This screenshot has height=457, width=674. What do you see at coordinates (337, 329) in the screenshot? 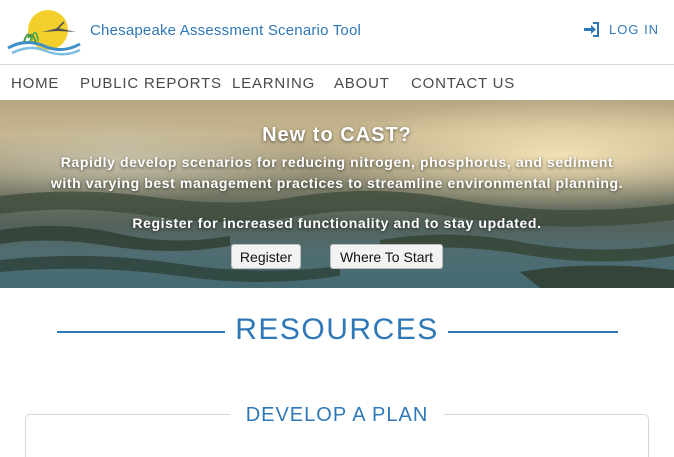
I see `resources-heading: RESOURCES` at bounding box center [337, 329].